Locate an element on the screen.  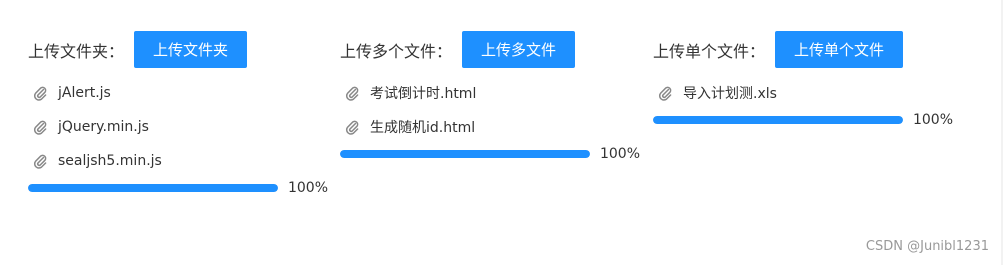
file-name: jQuery.min.js is located at coordinates (103, 127).